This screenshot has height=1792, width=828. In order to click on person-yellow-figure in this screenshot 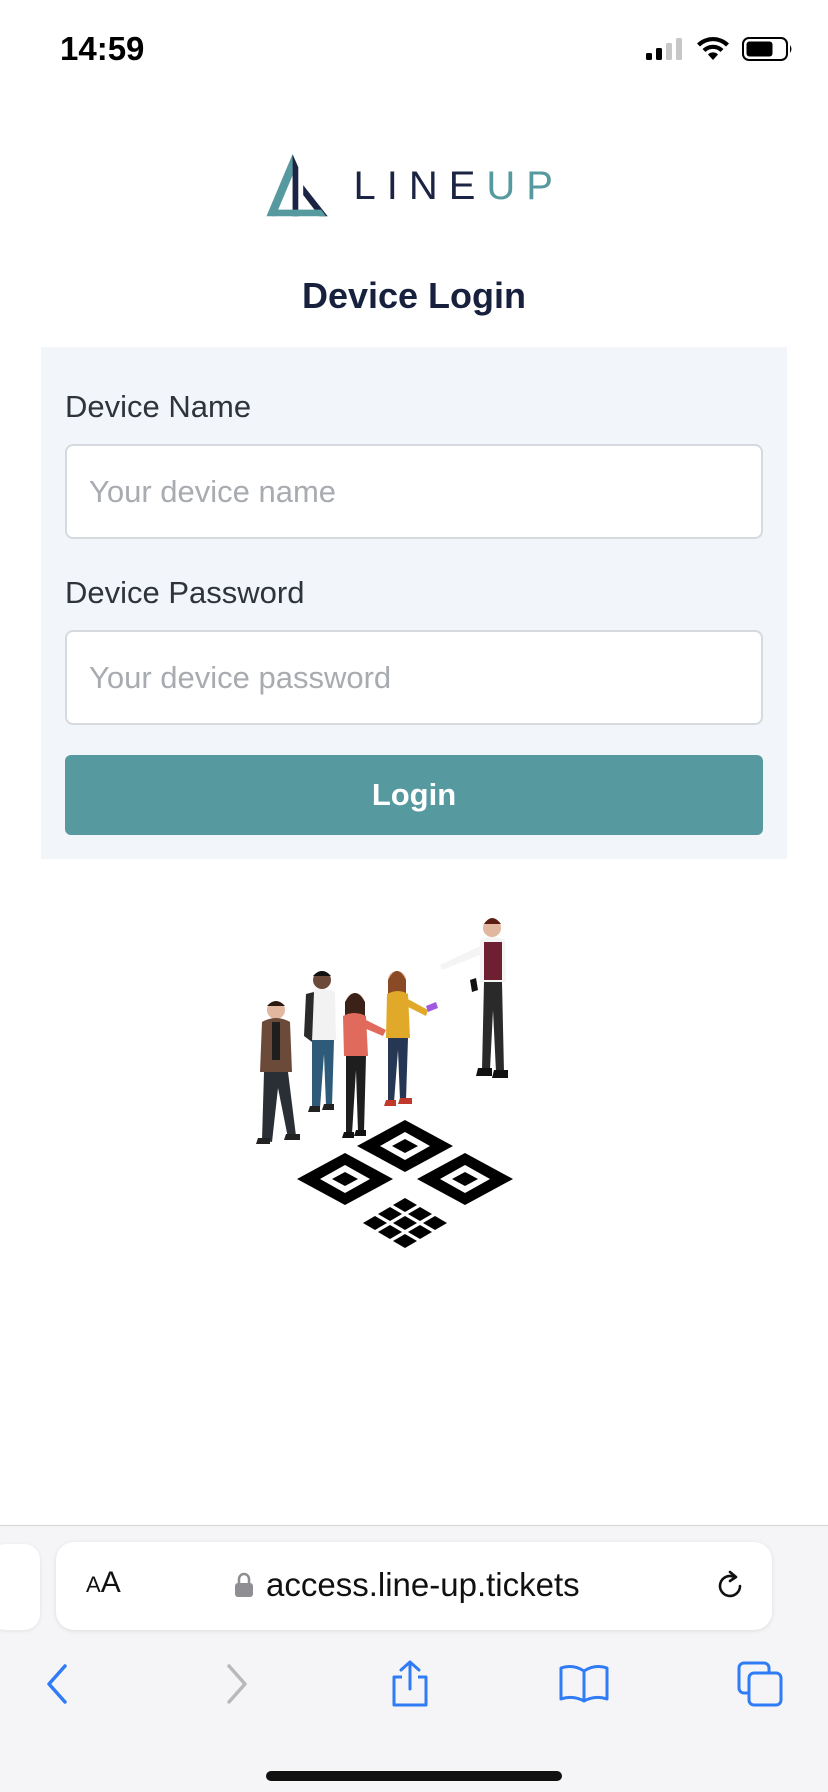, I will do `click(411, 1038)`.